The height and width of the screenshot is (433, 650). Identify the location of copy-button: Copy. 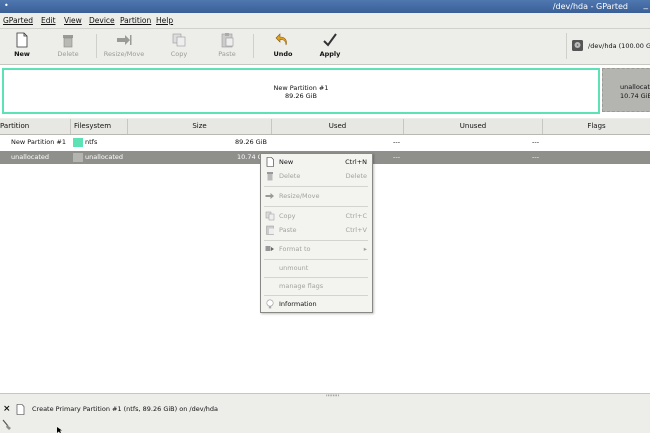
(179, 47).